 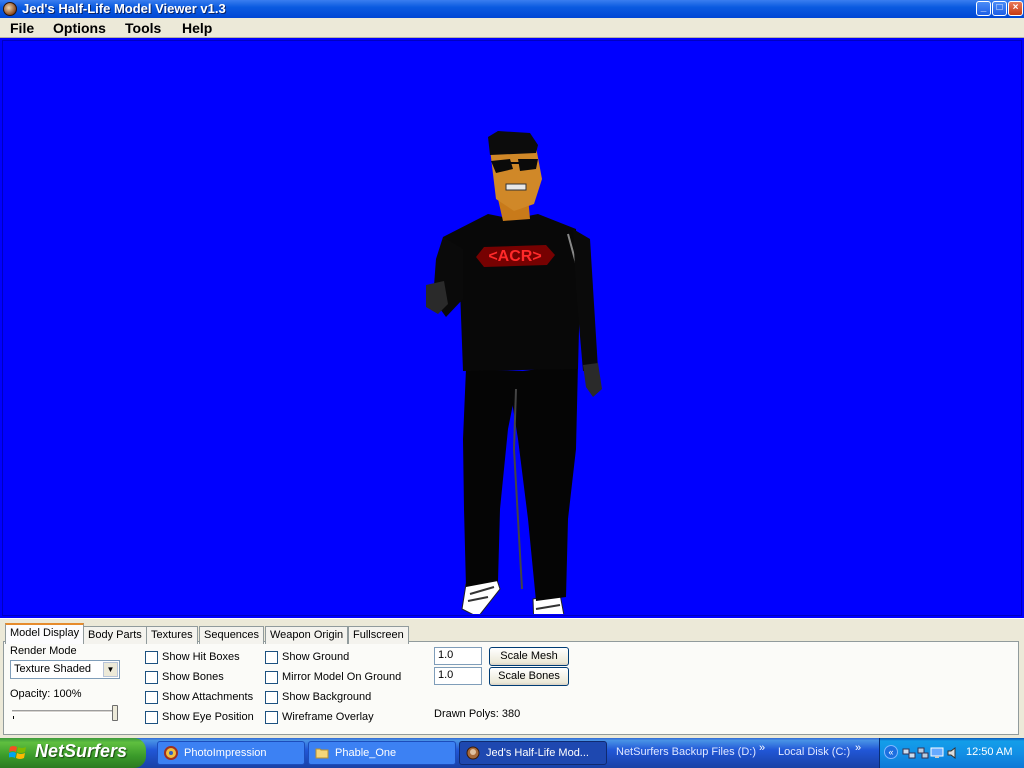 I want to click on render-mode-label: Render Mode, so click(x=43, y=651).